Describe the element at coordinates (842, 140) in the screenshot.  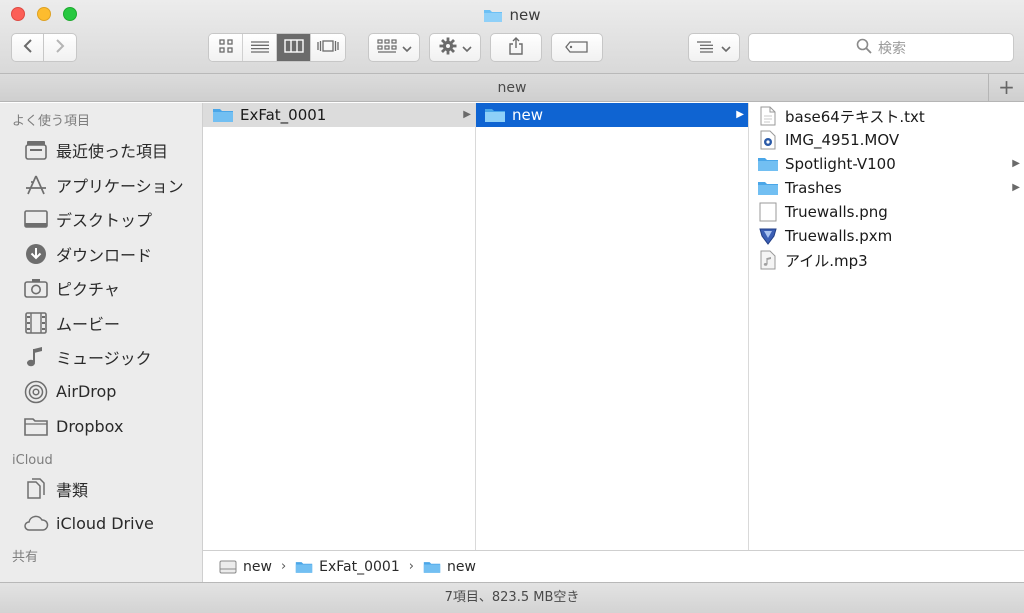
I see `item-label: IMG_4951.MOV` at that location.